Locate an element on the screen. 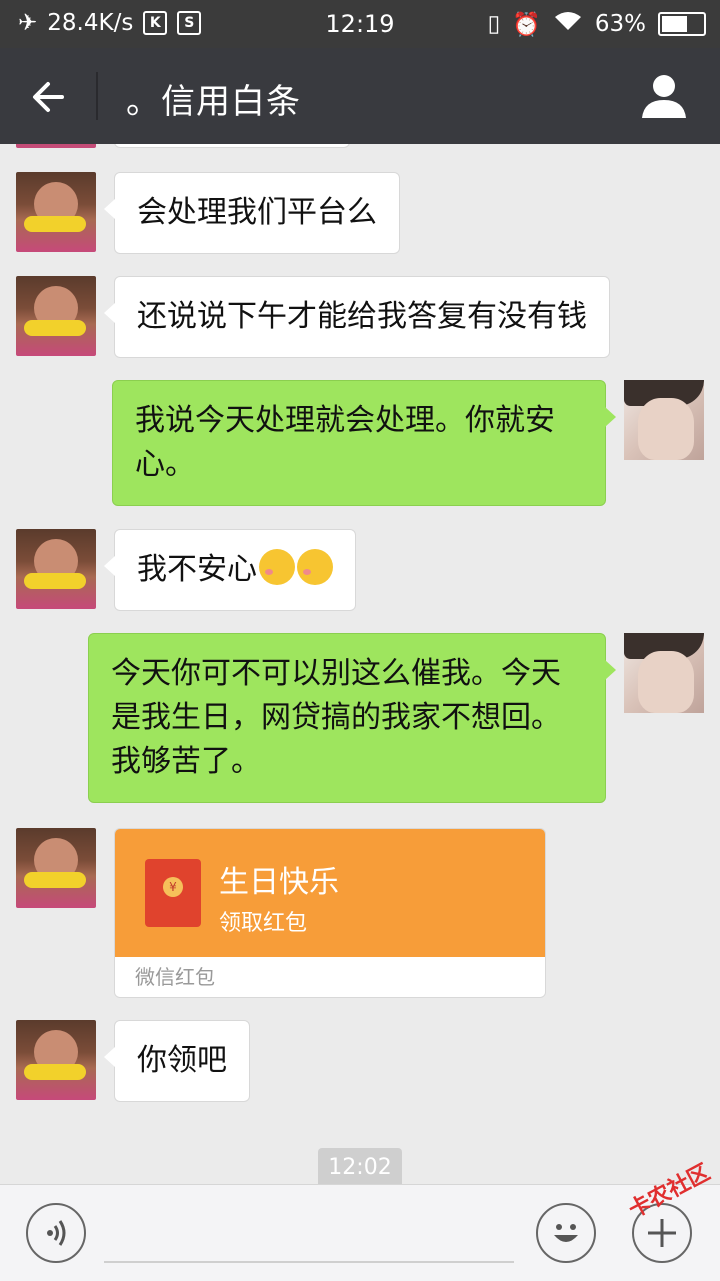 This screenshot has height=1281, width=720. message-bubble-incoming: 还说说下午才能给我答复有没有钱 is located at coordinates (357, 317).